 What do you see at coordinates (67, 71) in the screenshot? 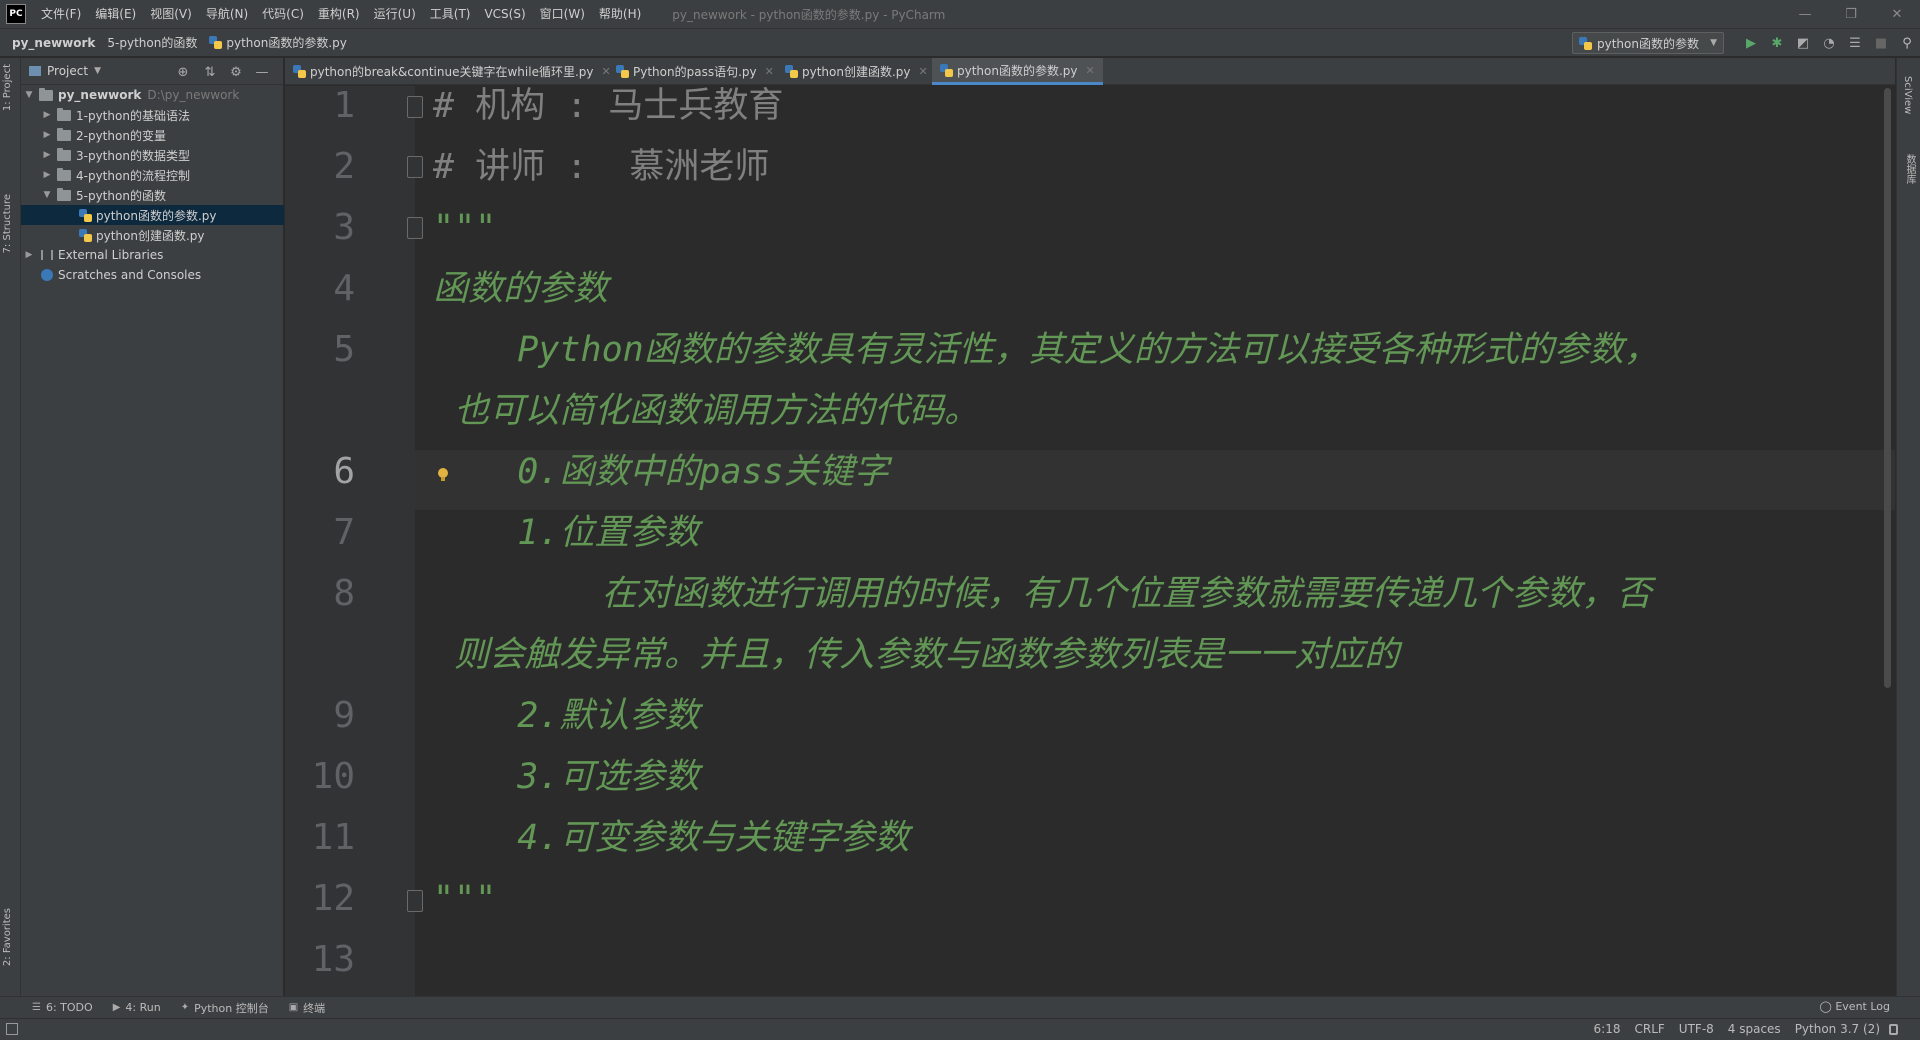
I see `project-view-label: Project` at bounding box center [67, 71].